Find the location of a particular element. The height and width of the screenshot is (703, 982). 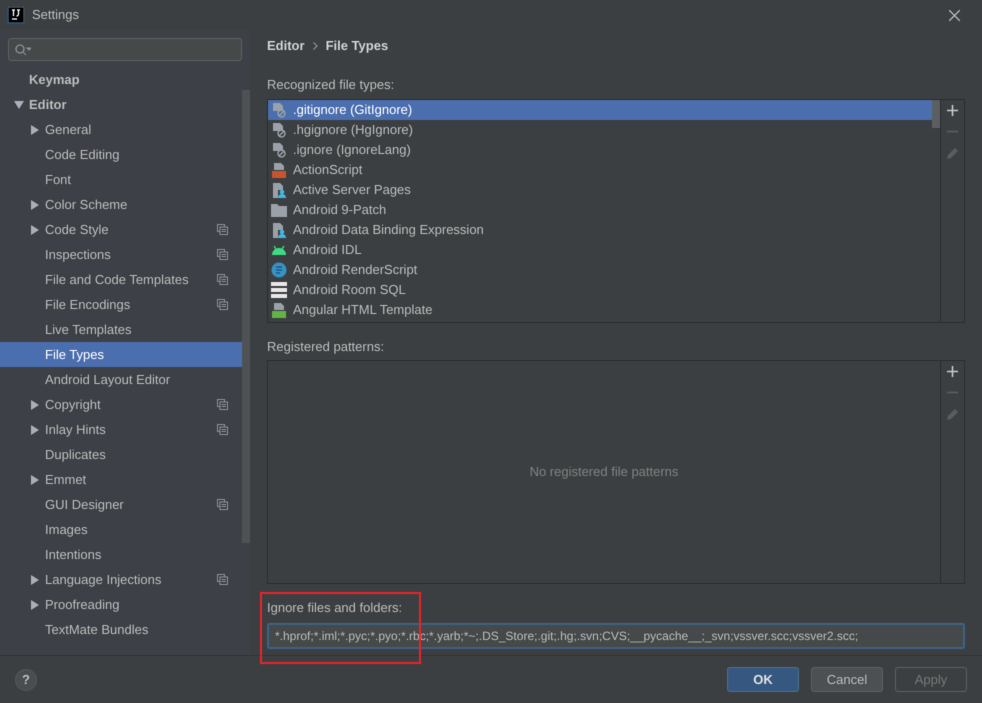

search-field is located at coordinates (125, 49).